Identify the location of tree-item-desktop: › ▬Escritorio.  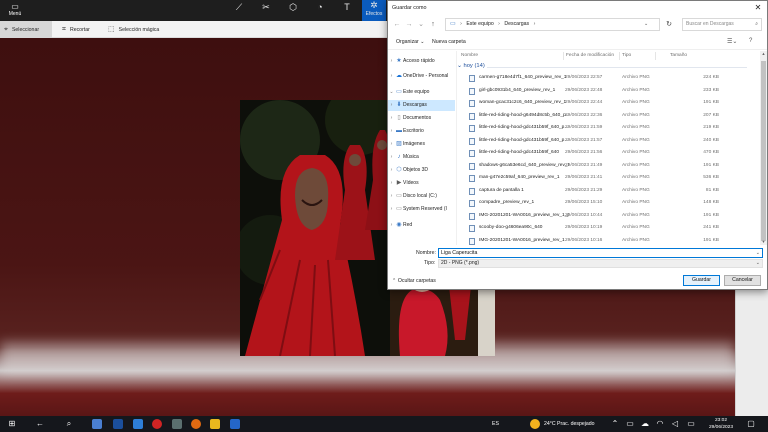
(421, 131).